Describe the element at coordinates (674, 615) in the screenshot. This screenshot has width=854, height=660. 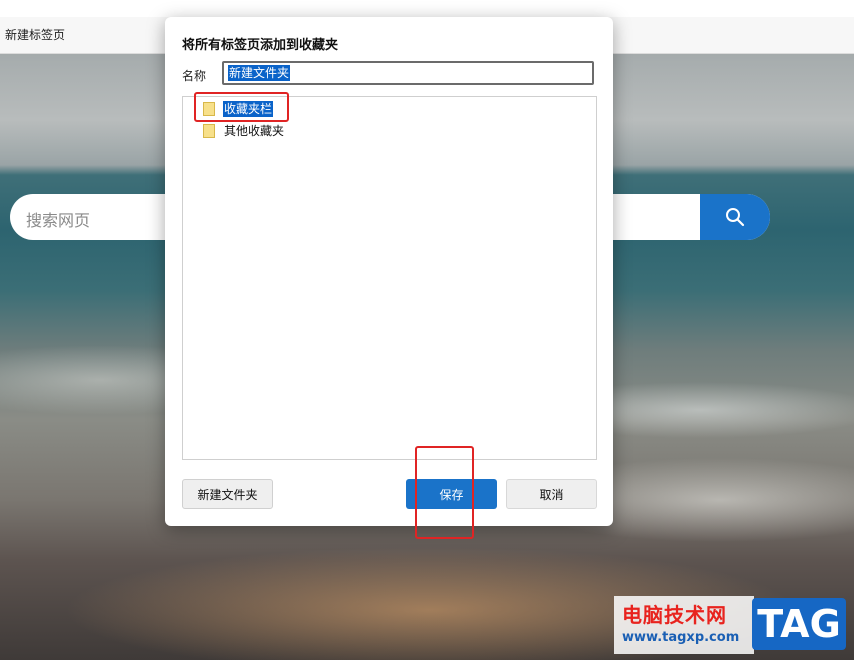
I see `watermark-site-name: 电脑技术网` at that location.